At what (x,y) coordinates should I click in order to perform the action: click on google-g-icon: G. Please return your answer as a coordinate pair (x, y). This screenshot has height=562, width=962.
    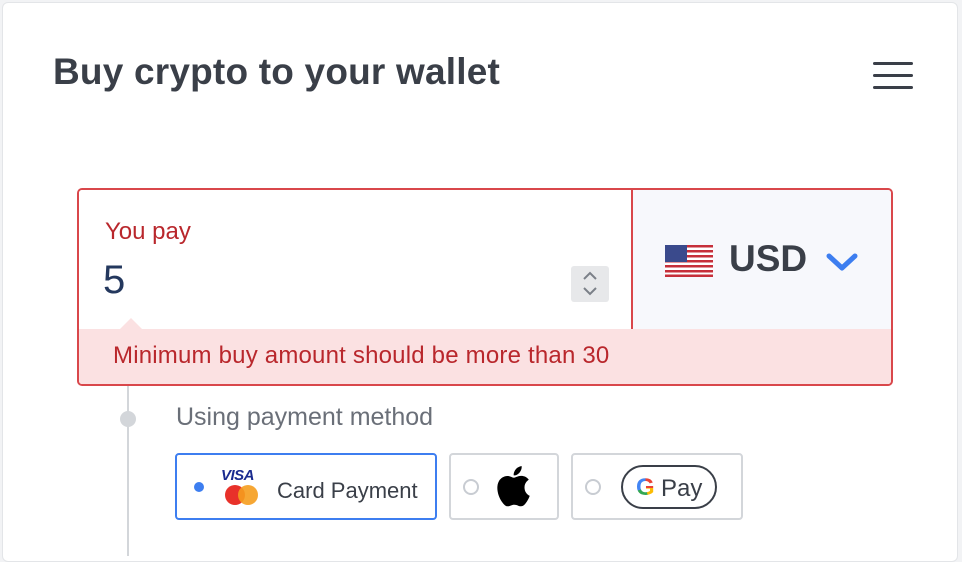
    Looking at the image, I should click on (645, 487).